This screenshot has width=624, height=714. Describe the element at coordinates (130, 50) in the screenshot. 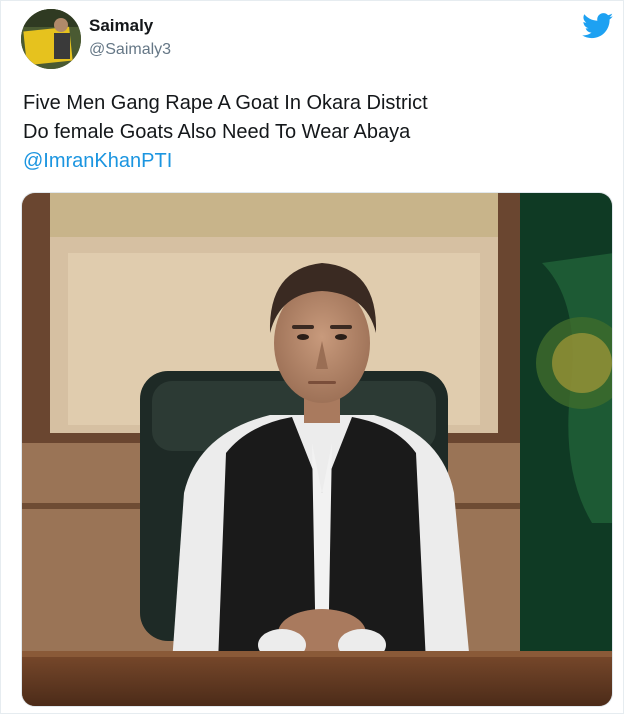

I see `user-handle: @Saimaly3` at that location.